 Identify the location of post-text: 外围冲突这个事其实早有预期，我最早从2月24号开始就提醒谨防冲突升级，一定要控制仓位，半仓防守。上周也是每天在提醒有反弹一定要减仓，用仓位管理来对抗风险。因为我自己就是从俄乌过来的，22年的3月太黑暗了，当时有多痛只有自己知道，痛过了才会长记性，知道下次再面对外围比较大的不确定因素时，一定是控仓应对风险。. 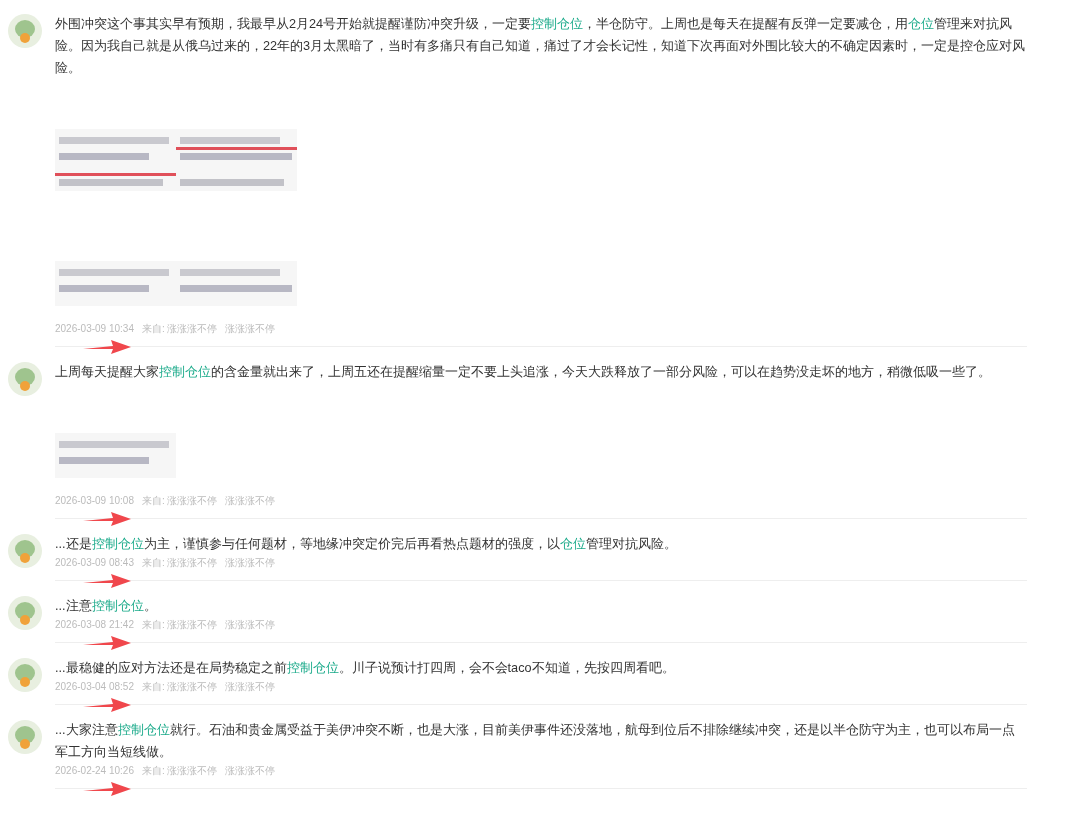
(541, 46).